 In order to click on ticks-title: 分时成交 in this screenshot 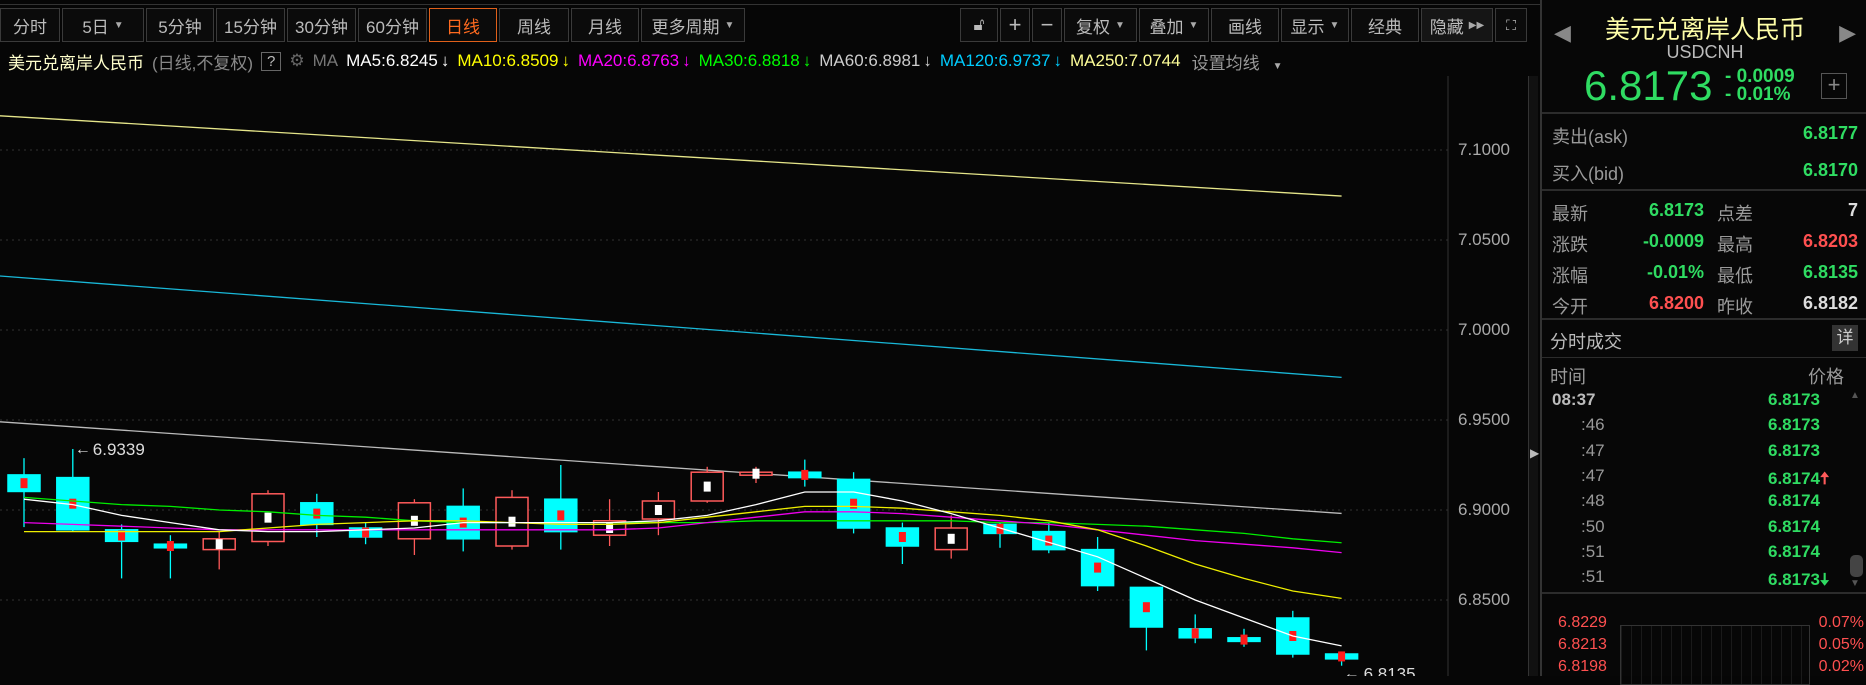, I will do `click(1586, 342)`.